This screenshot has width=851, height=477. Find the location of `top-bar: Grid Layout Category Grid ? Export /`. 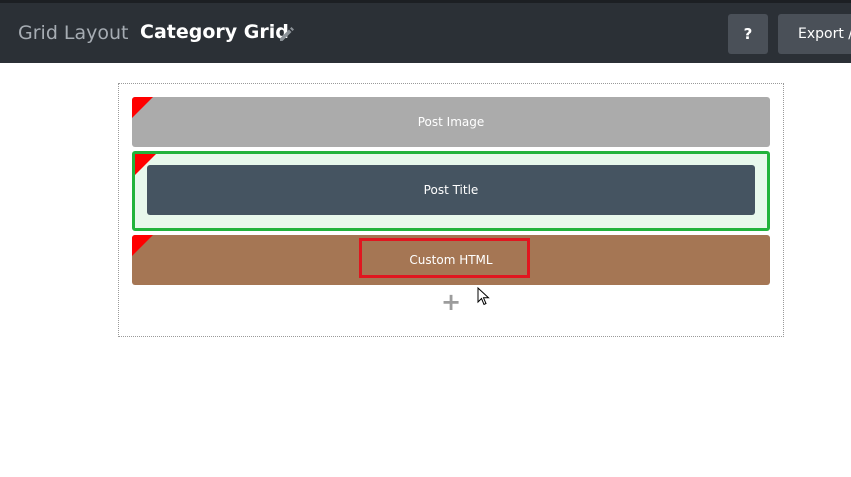

top-bar: Grid Layout Category Grid ? Export / is located at coordinates (425, 31).